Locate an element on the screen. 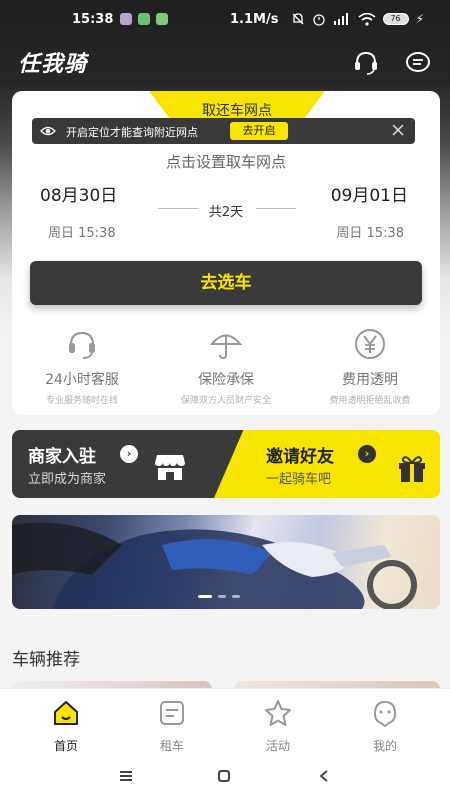  enable-location-button: 去开启 is located at coordinates (259, 131).